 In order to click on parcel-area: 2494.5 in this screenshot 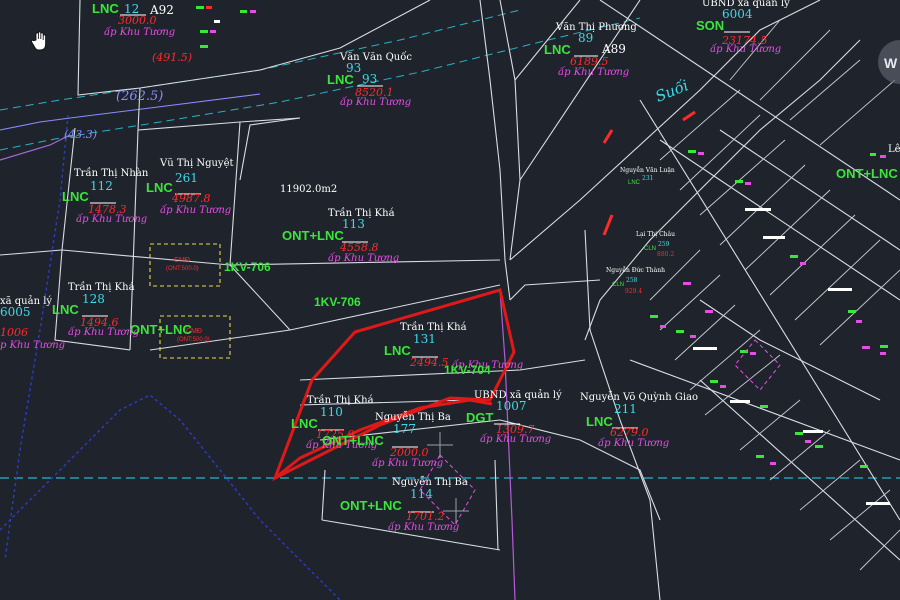, I will do `click(429, 362)`.